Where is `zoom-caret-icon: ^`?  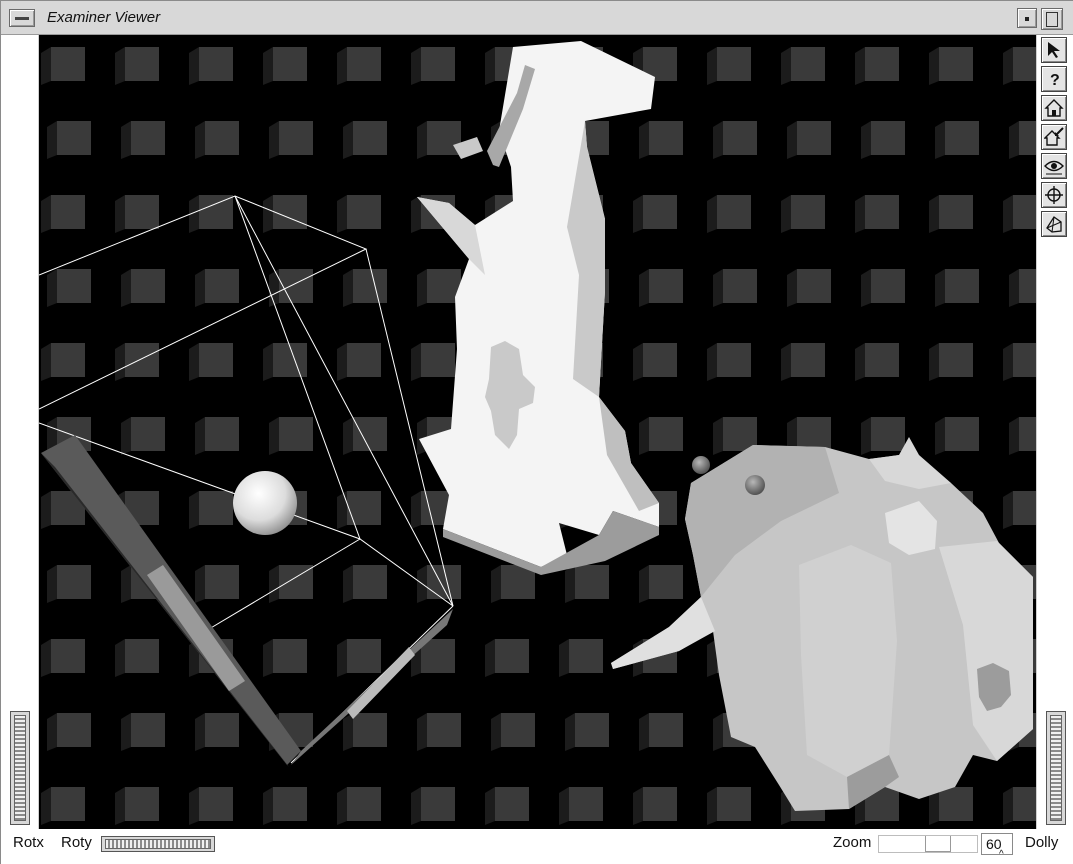
zoom-caret-icon: ^ is located at coordinates (1001, 854).